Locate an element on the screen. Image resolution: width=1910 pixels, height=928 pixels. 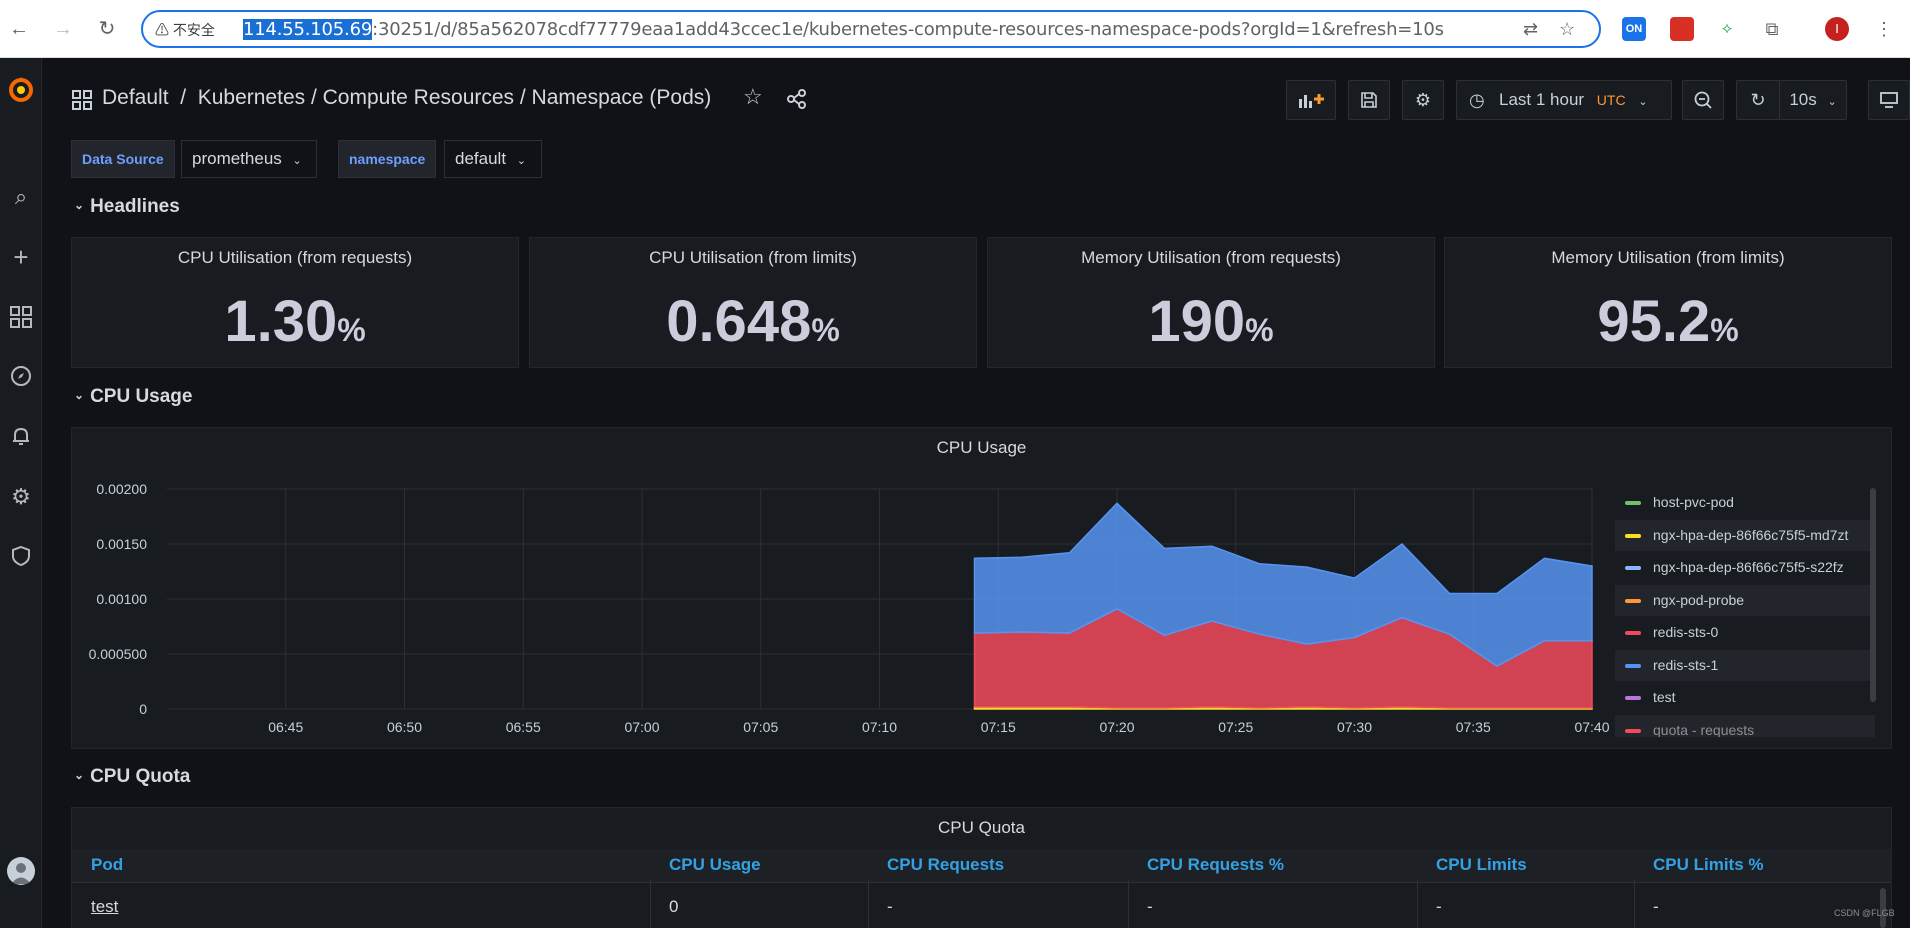
x-tick-label: 07:05 is located at coordinates (760, 727).